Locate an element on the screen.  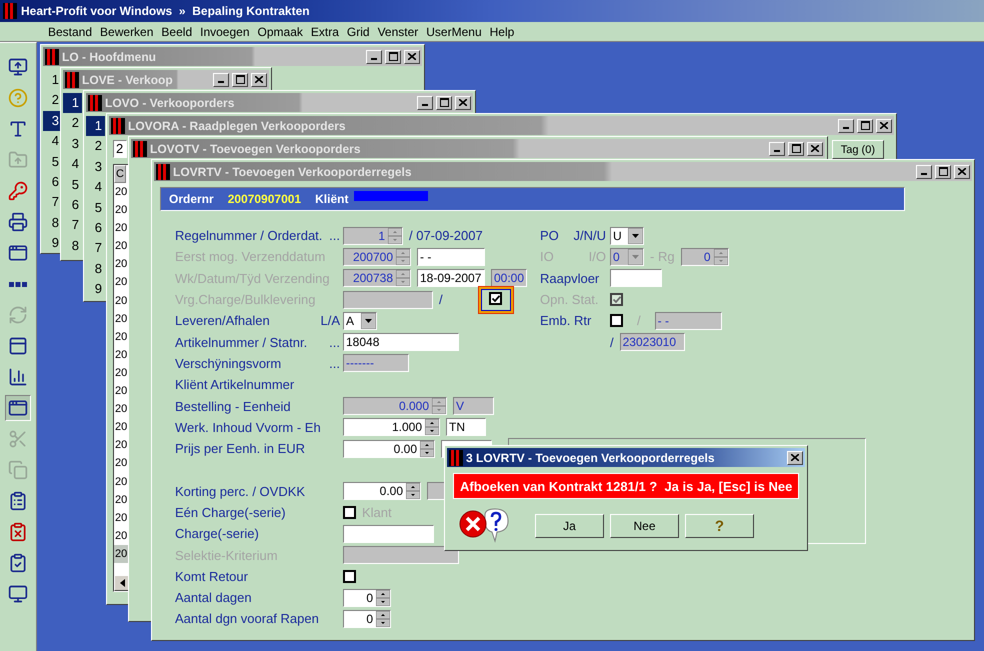
spin-arrows-icon is located at coordinates (427, 448).